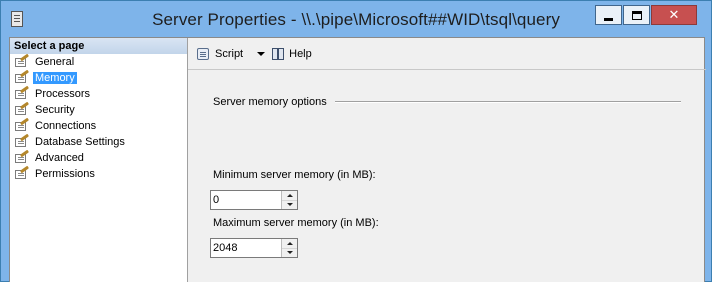  I want to click on close-button: ✕, so click(674, 15).